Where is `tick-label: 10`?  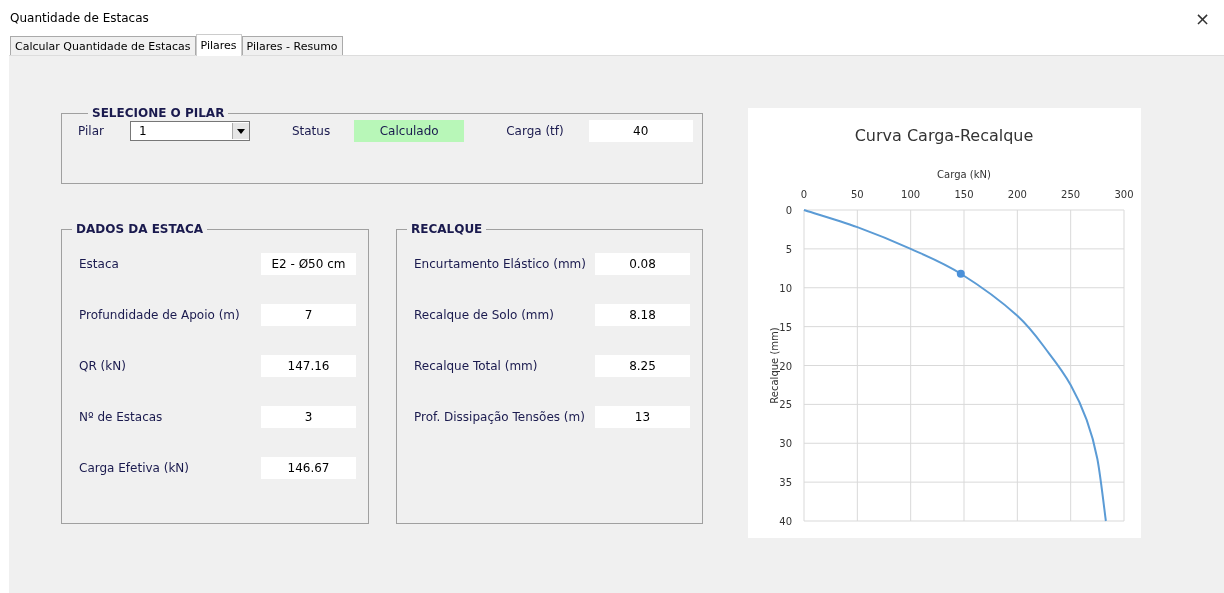 tick-label: 10 is located at coordinates (785, 288).